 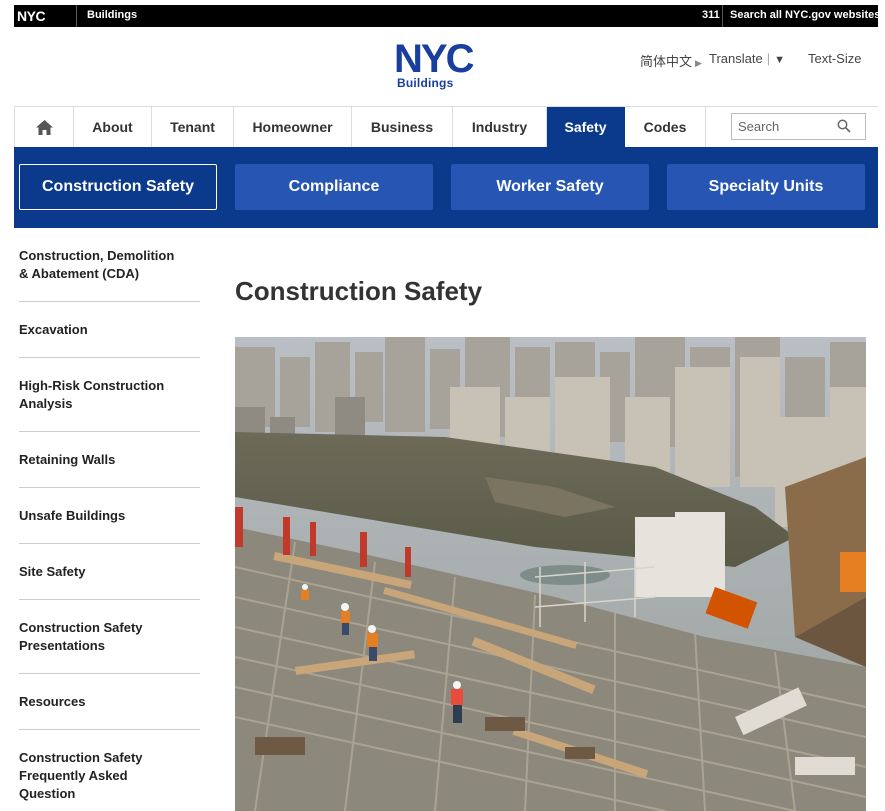 I want to click on tab-industry: Industry, so click(x=500, y=127).